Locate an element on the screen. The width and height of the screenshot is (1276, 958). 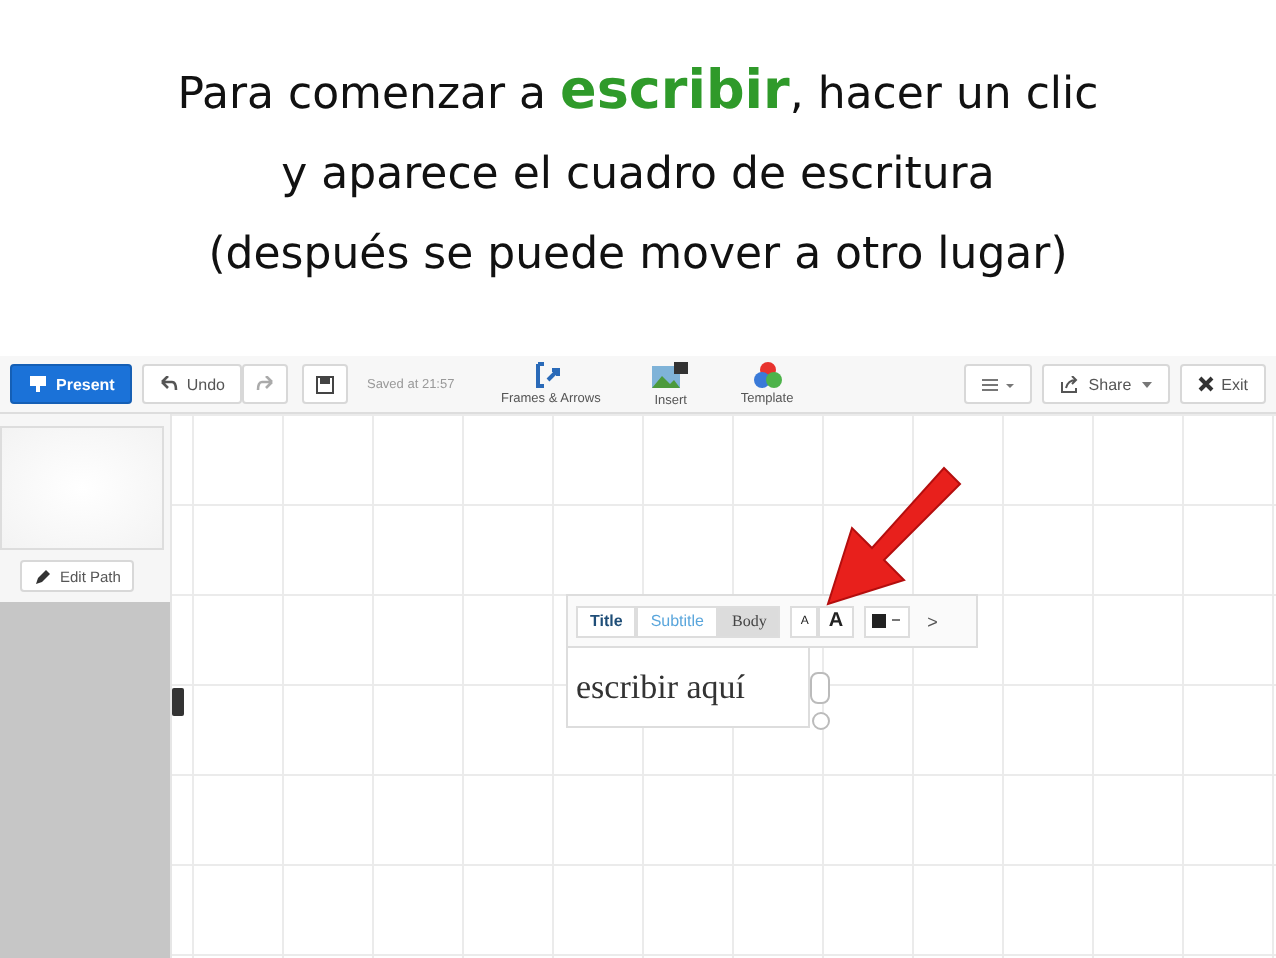
rotate-handle is located at coordinates (820, 721).